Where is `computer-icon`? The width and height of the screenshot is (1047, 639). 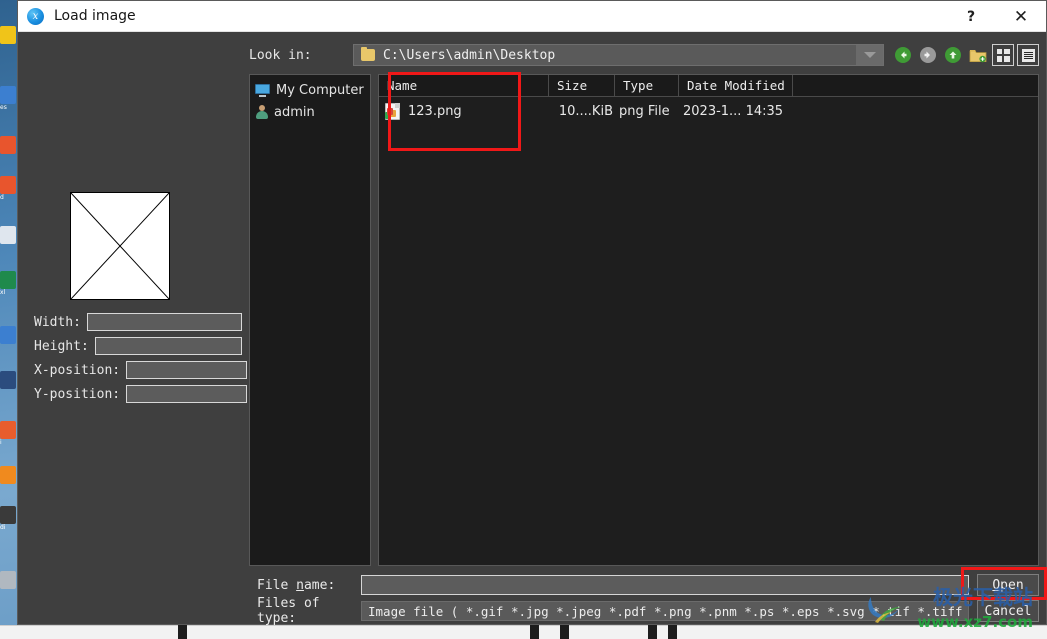
computer-icon is located at coordinates (262, 90).